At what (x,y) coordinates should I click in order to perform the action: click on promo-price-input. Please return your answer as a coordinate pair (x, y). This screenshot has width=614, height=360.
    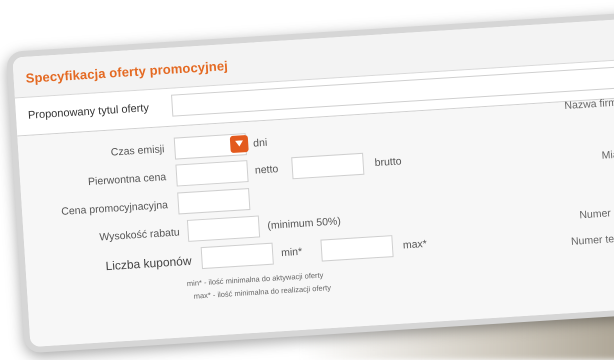
    Looking at the image, I should click on (214, 201).